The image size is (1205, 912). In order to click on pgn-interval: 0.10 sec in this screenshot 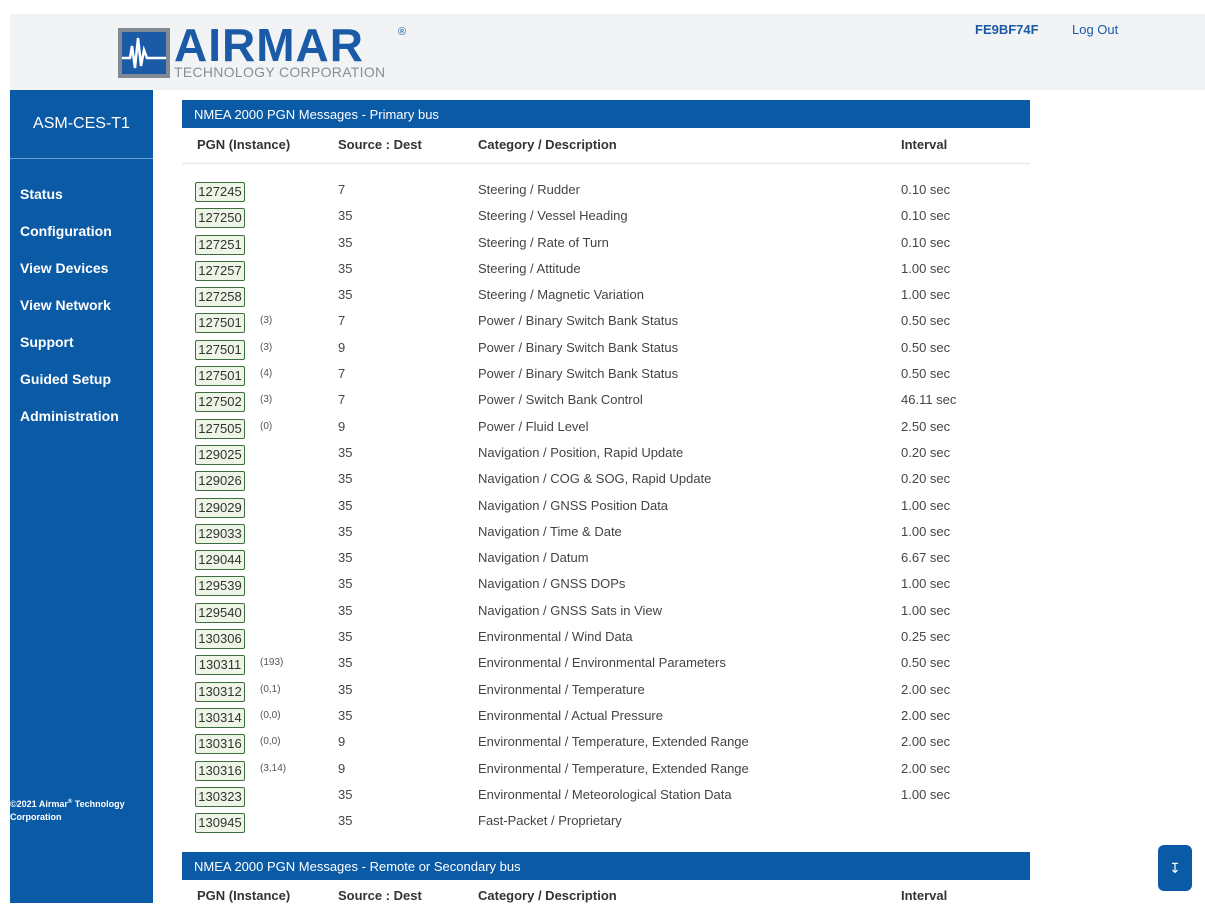, I will do `click(926, 216)`.